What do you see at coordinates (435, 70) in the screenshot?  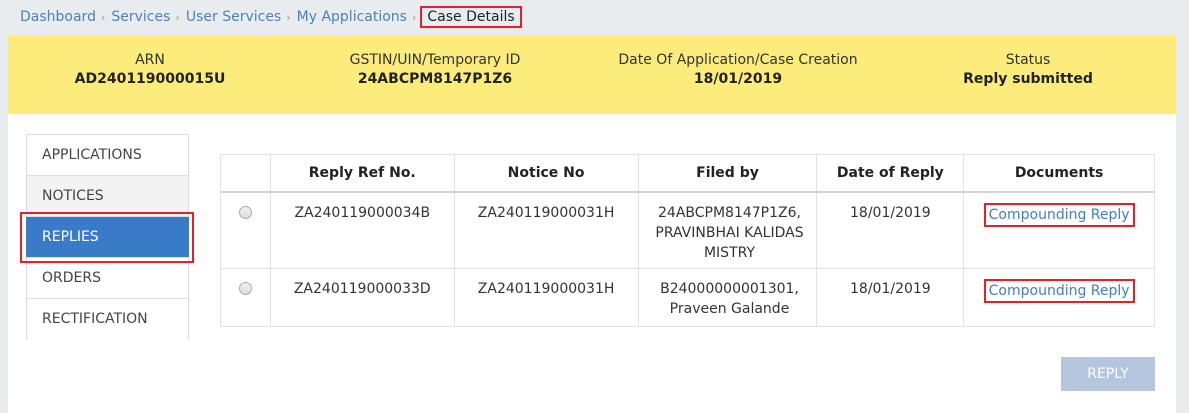 I see `gstin-block: GSTIN/UIN/Temporary ID 24ABCPM8147P1Z6` at bounding box center [435, 70].